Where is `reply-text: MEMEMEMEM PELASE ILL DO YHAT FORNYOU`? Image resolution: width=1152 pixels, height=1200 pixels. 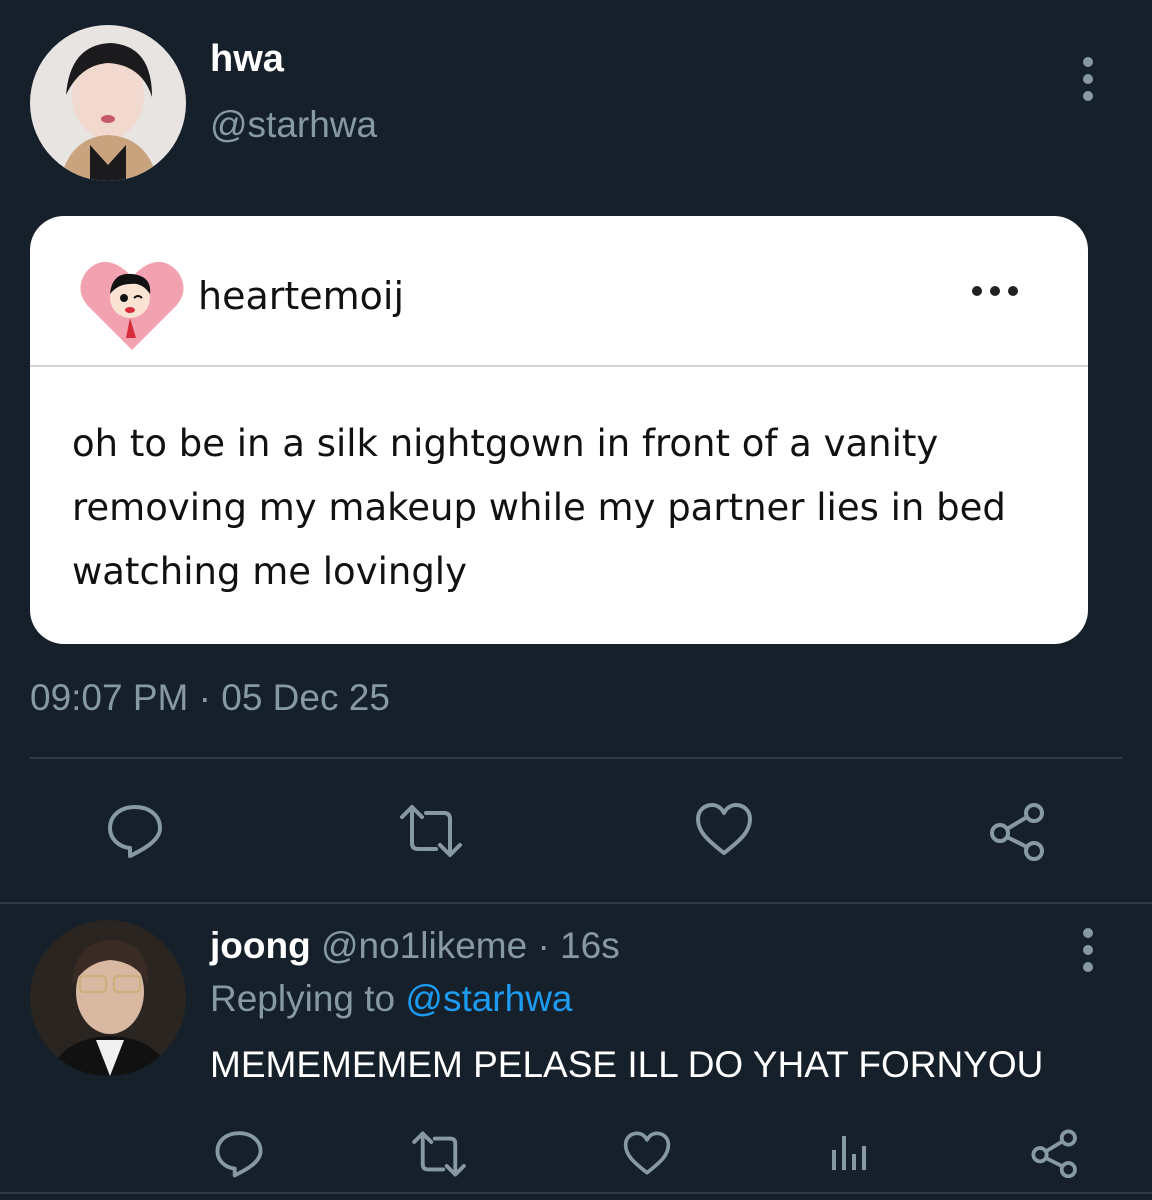
reply-text: MEMEMEMEM PELASE ILL DO YHAT FORNYOU is located at coordinates (627, 1064).